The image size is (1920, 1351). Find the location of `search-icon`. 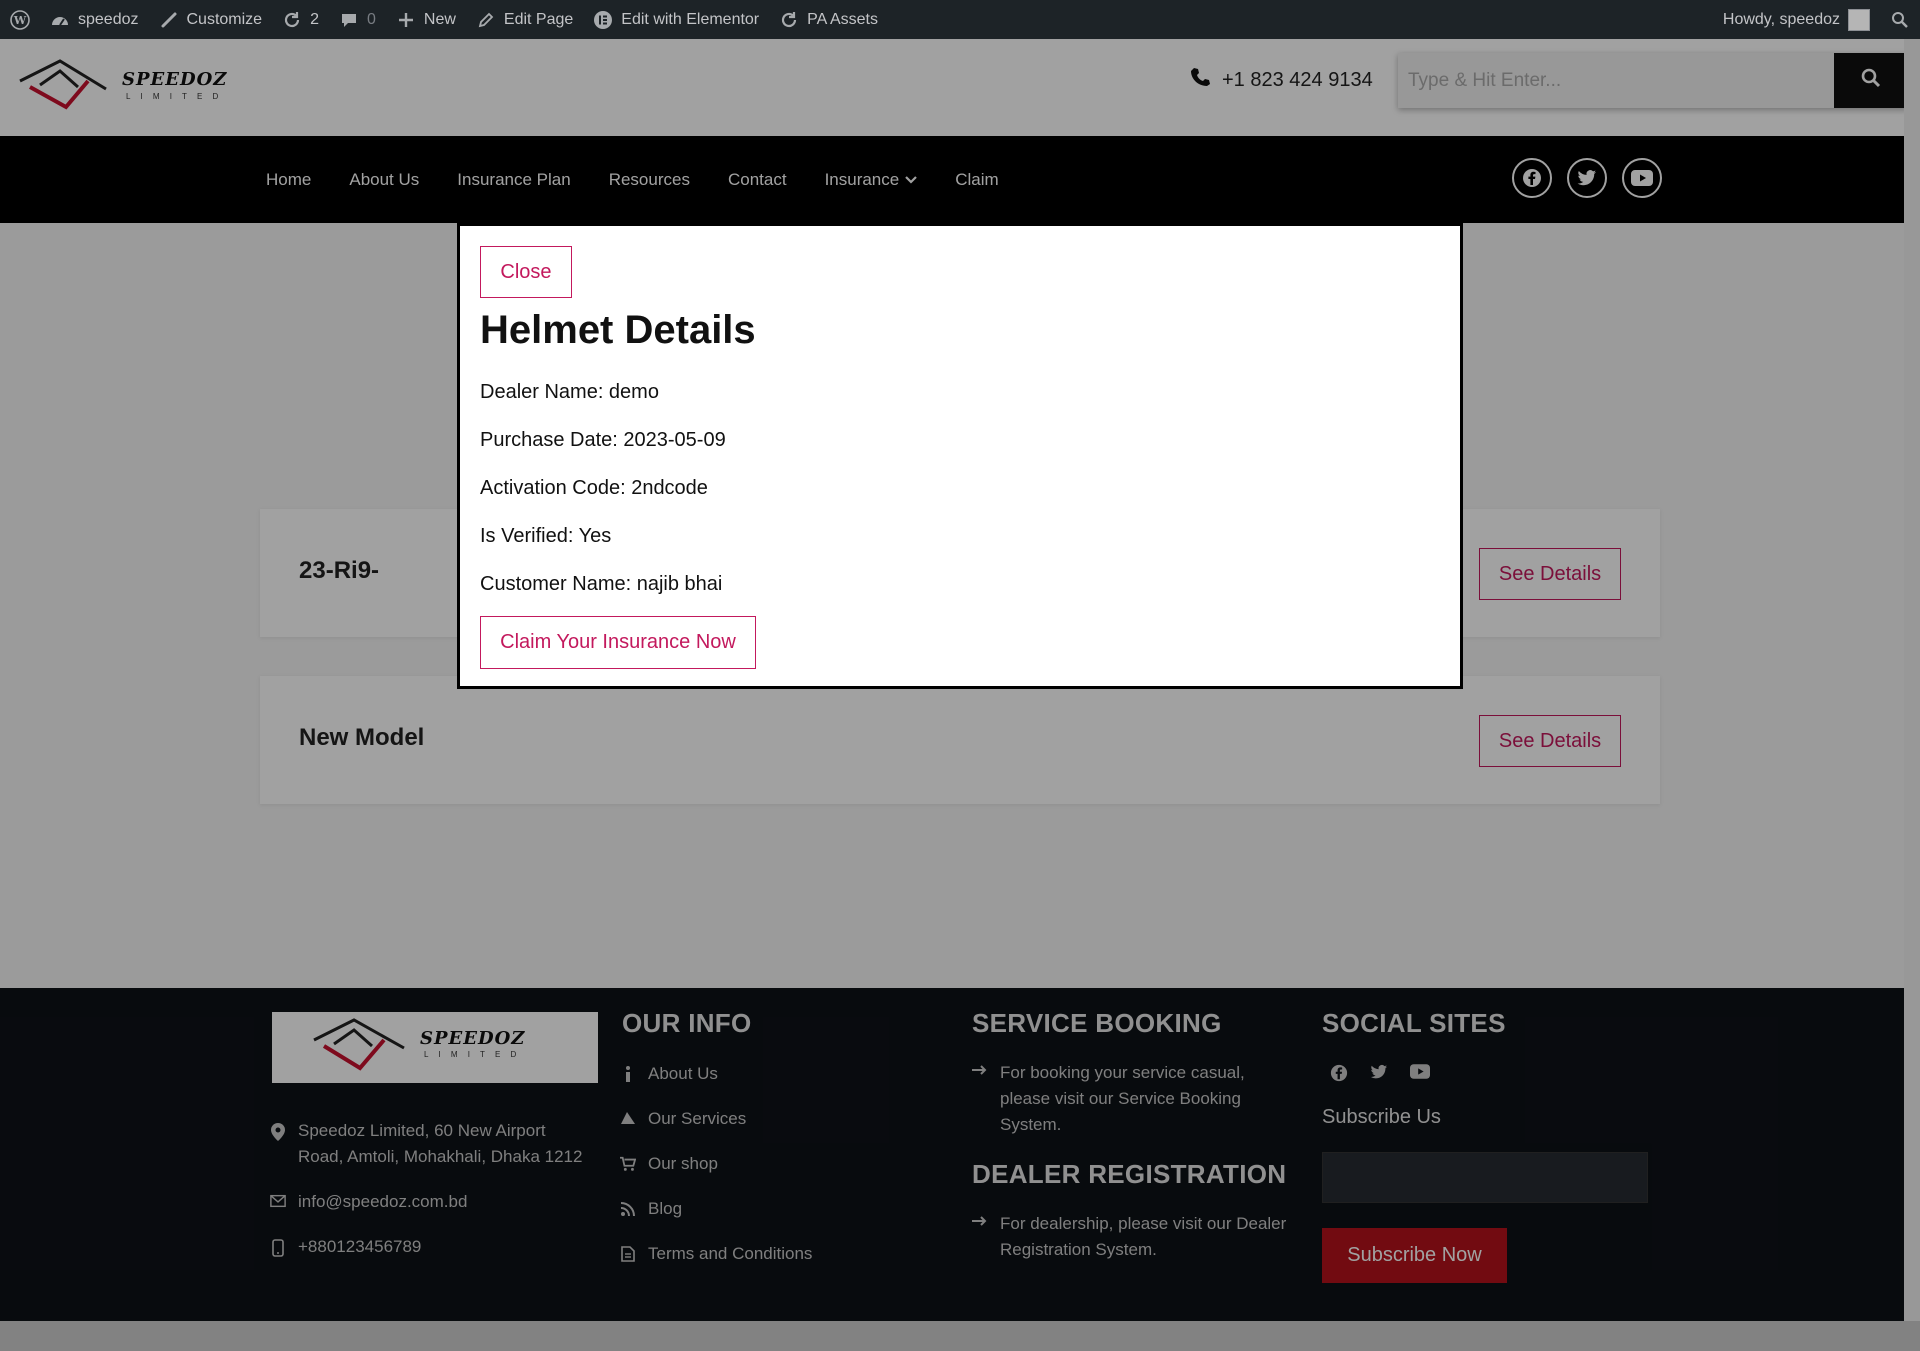

search-icon is located at coordinates (1900, 20).